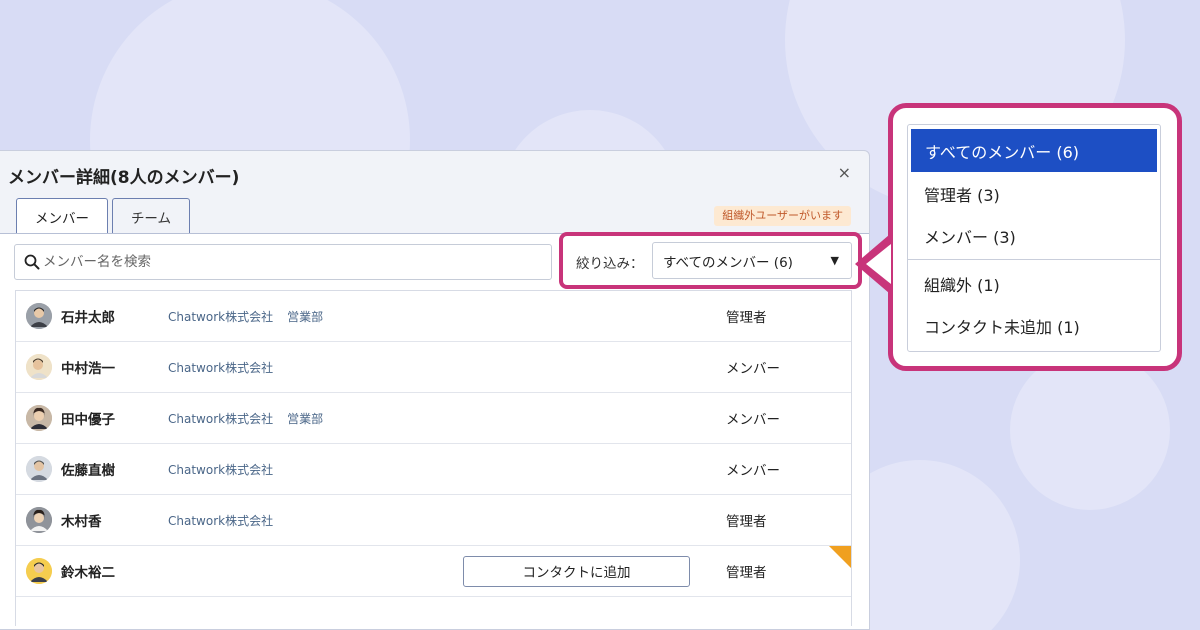 This screenshot has height=630, width=1200. I want to click on search-box, so click(283, 262).